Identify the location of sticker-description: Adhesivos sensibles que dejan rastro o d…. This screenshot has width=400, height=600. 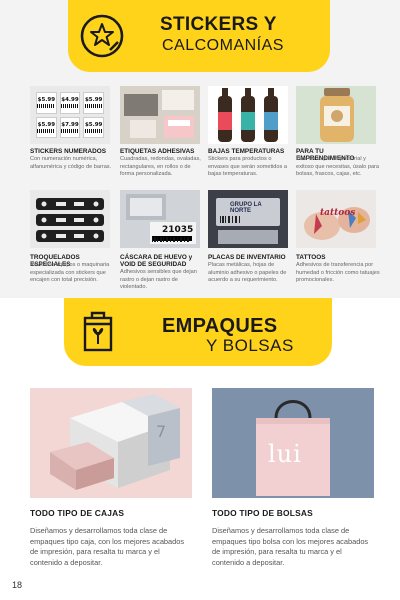
(158, 280).